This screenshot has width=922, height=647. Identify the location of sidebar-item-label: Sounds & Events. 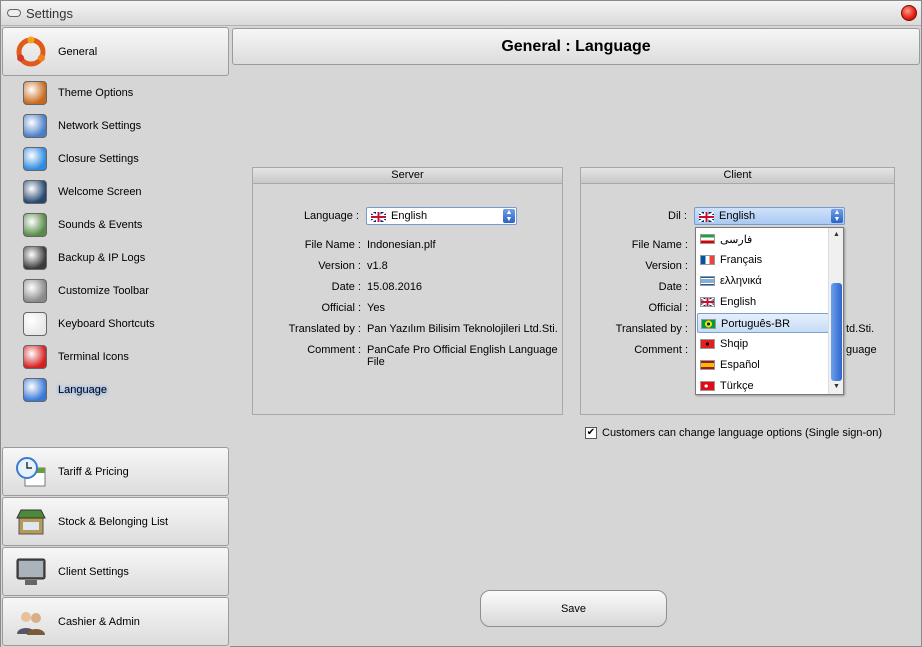
(100, 225).